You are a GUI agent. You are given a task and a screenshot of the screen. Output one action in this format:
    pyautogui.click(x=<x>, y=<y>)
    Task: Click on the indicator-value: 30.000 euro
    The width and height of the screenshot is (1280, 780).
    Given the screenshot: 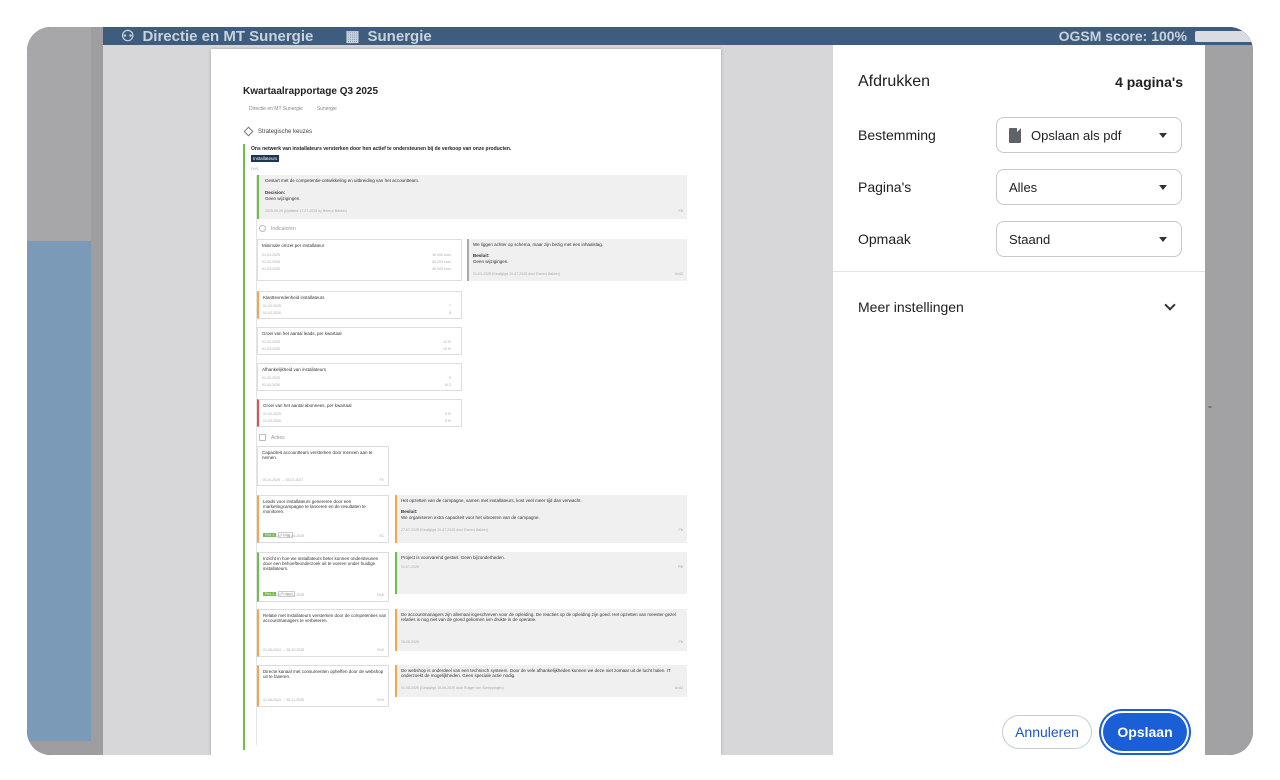 What is the action you would take?
    pyautogui.click(x=441, y=255)
    